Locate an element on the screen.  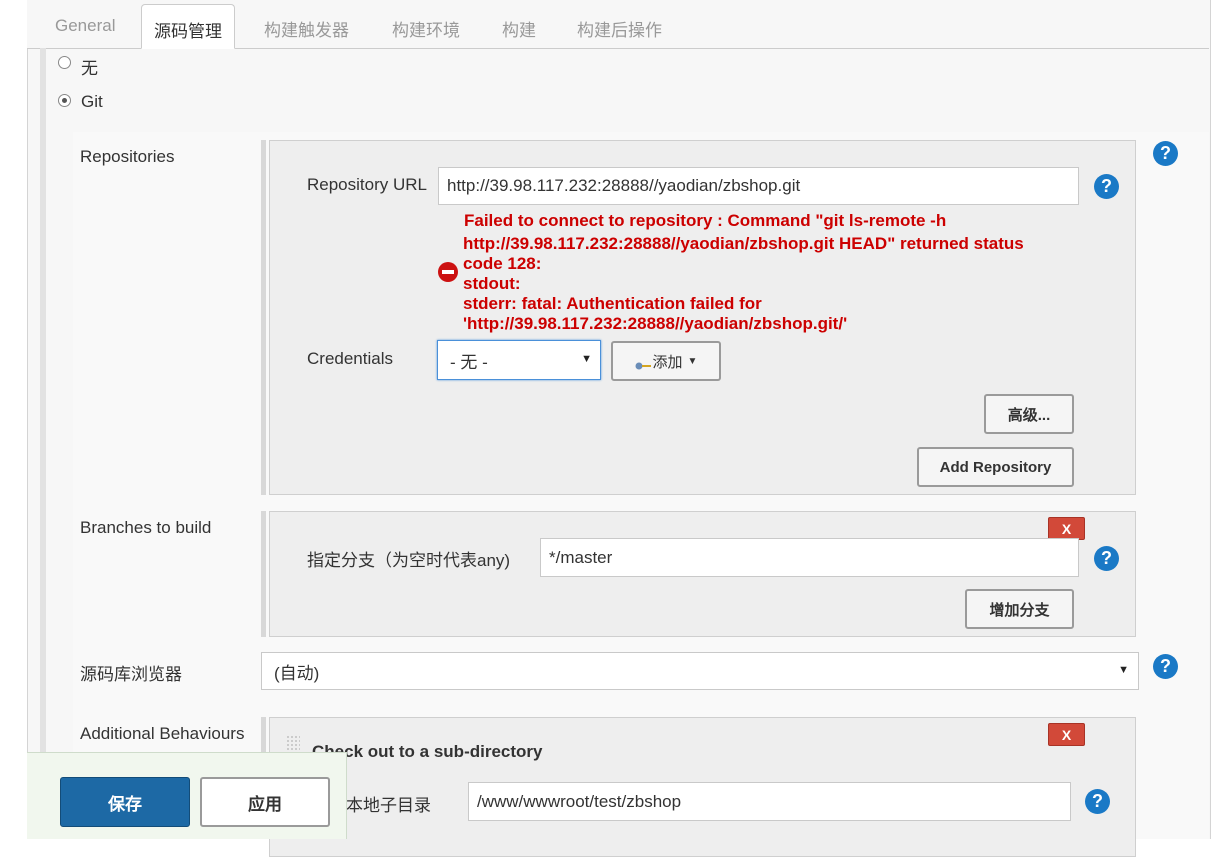
branches-label: Branches to build is located at coordinates (146, 527).